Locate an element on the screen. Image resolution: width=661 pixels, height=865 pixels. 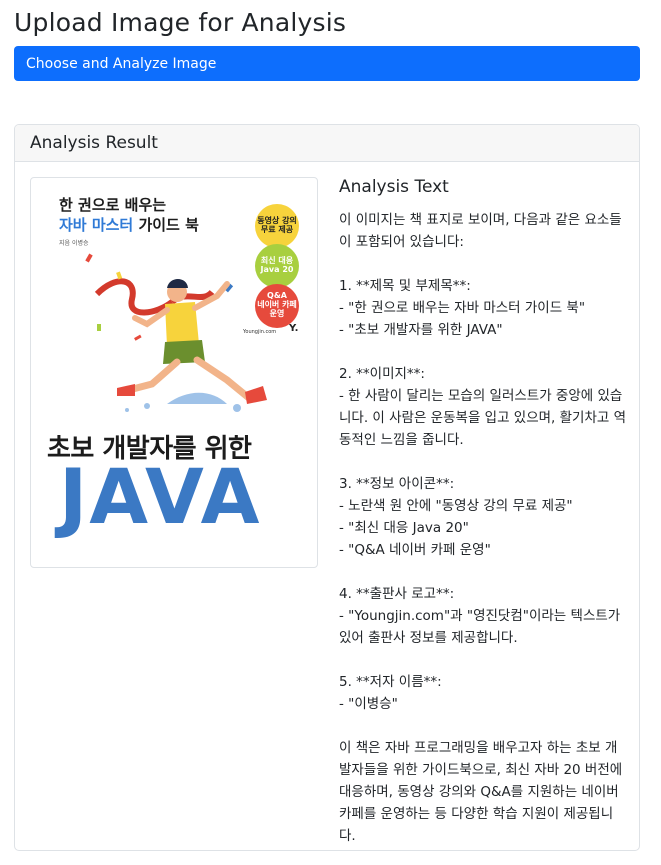
cover-java-title: JAVA is located at coordinates (160, 496).